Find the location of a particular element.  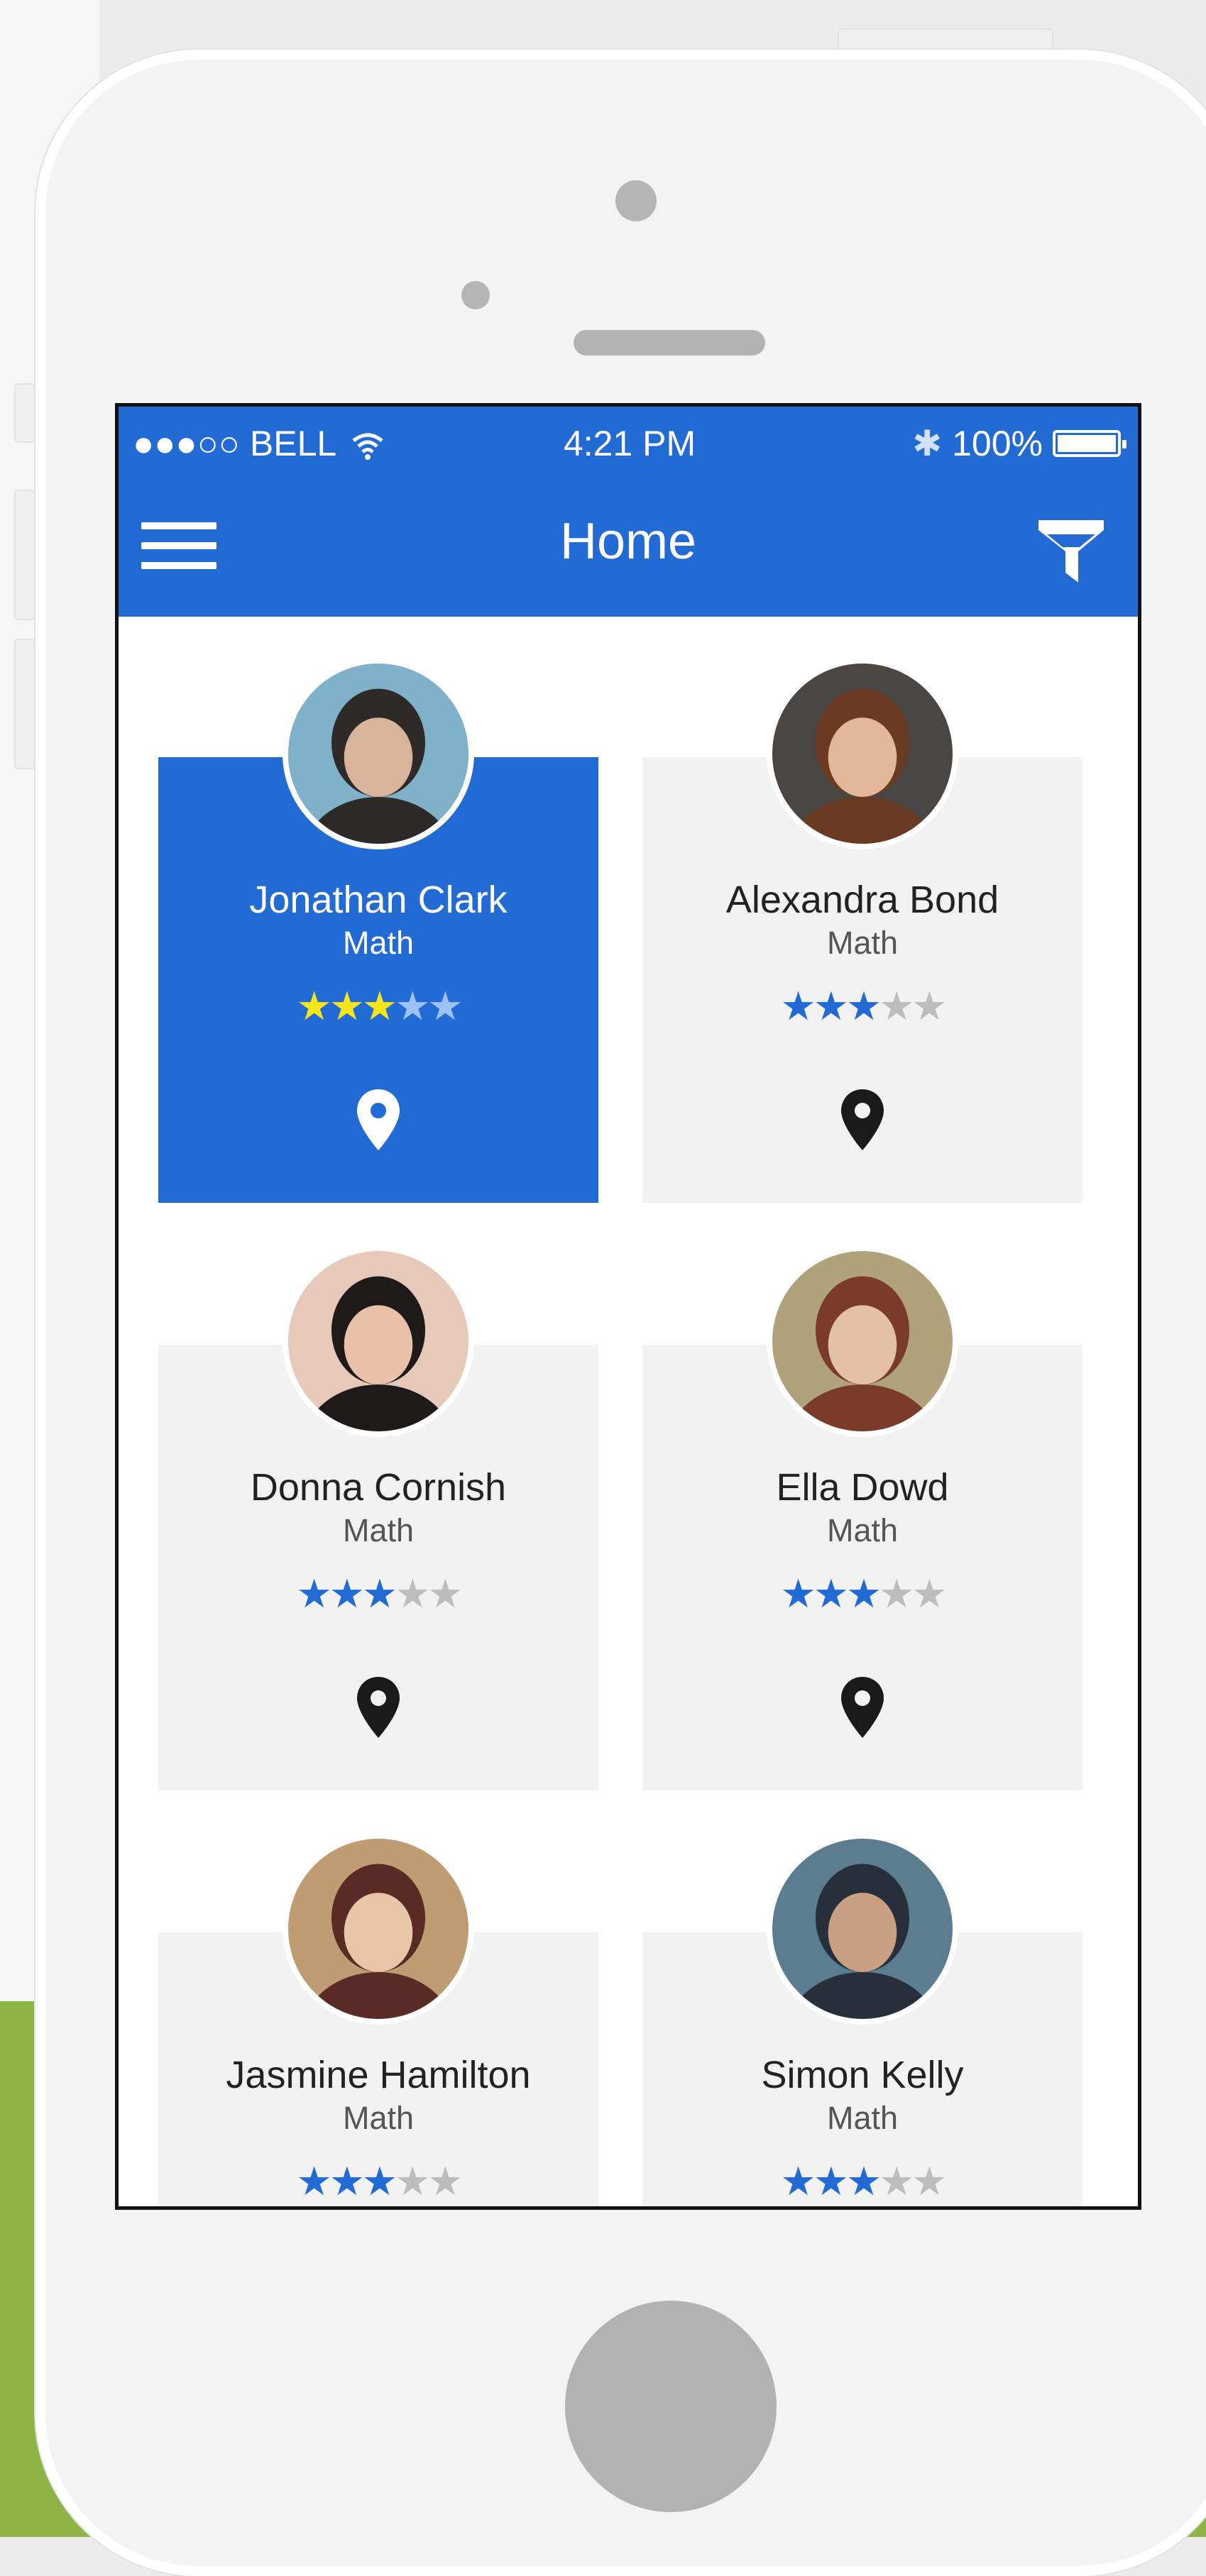

carrier-label: ●●●○○ BELL is located at coordinates (235, 443).